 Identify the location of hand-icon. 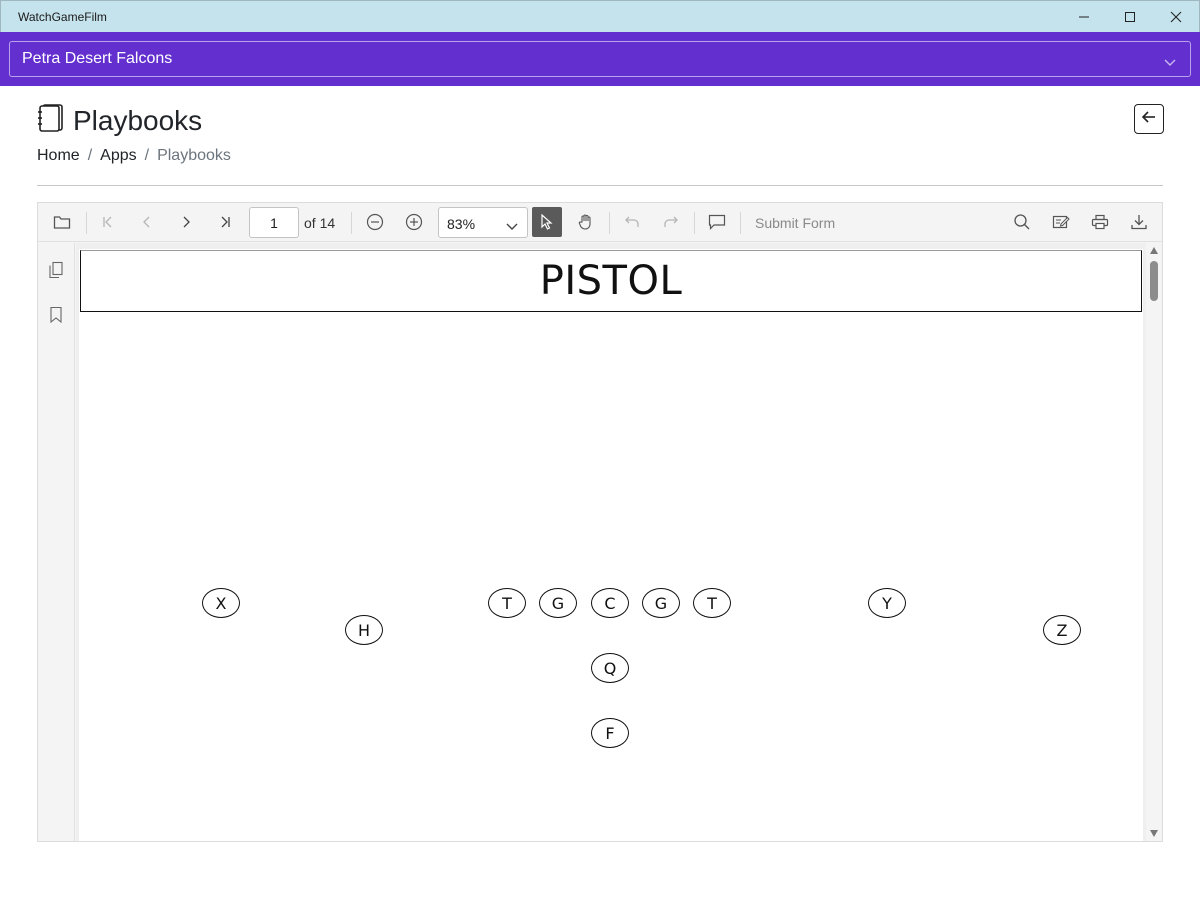
(586, 222).